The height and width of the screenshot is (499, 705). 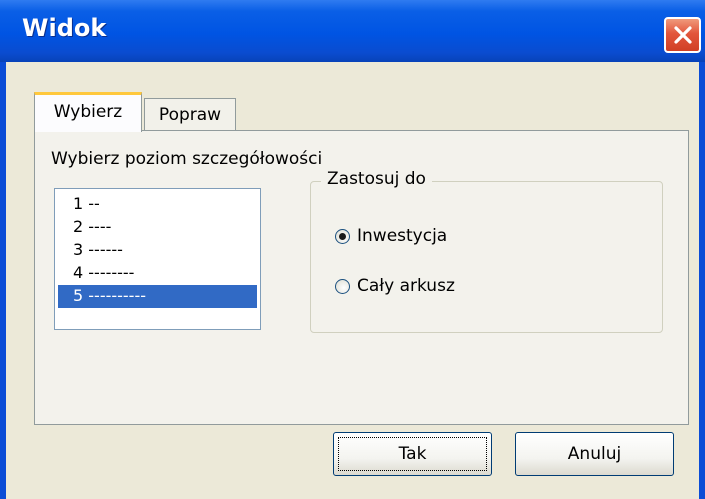 I want to click on cancel-button: Anuluj, so click(x=594, y=454).